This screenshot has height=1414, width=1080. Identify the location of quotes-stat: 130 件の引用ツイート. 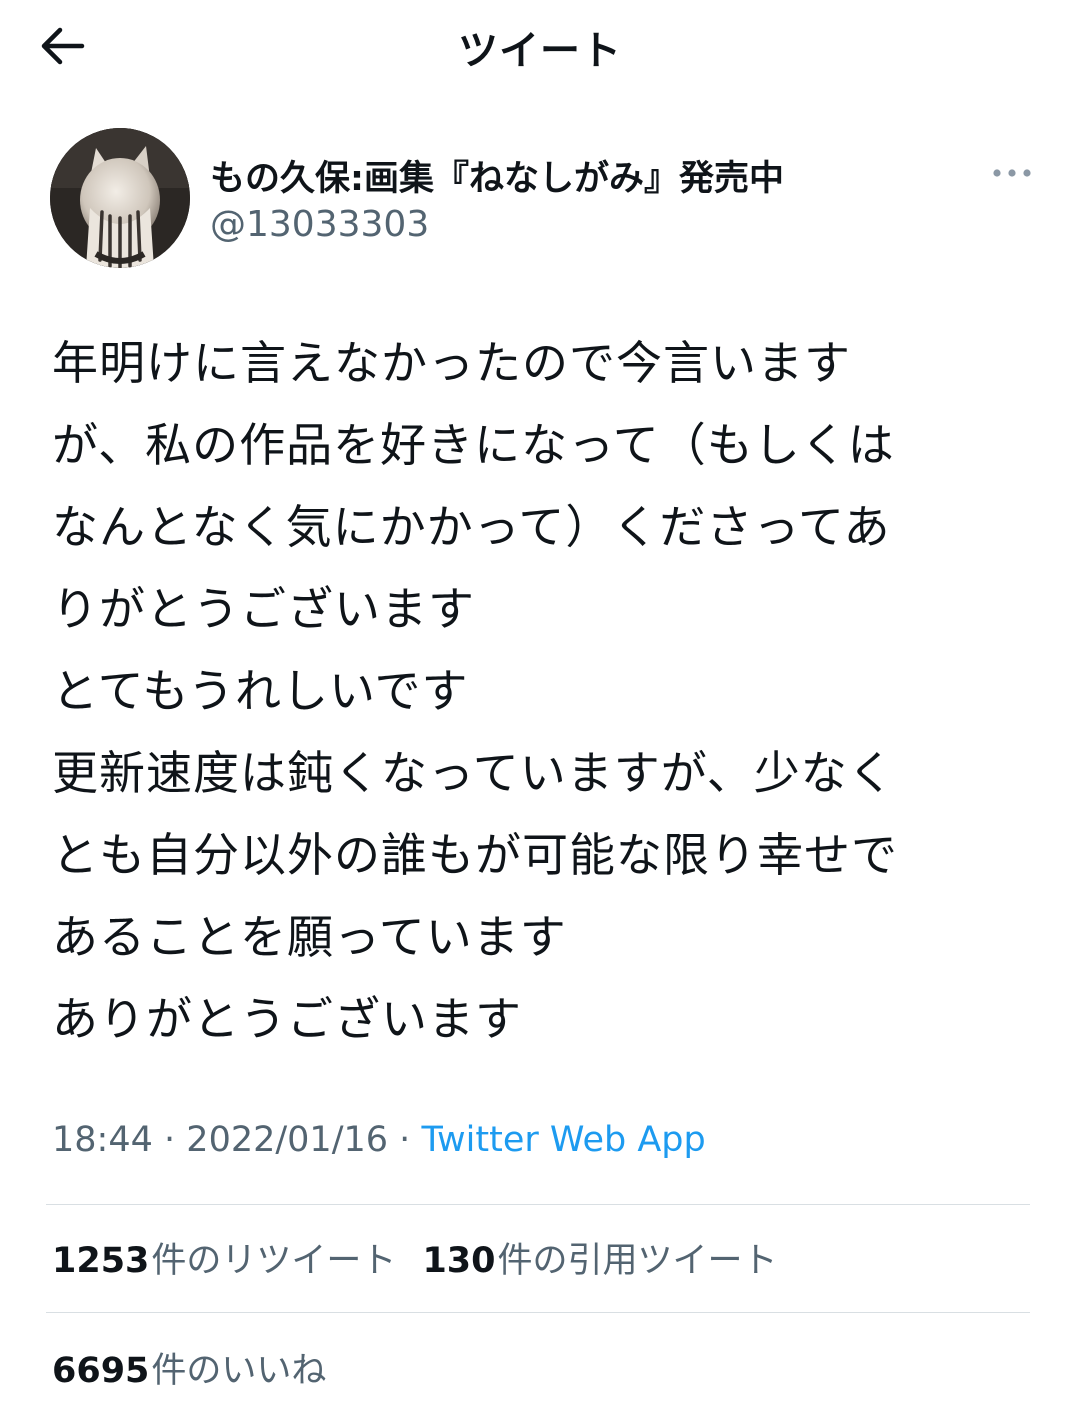
(599, 1257).